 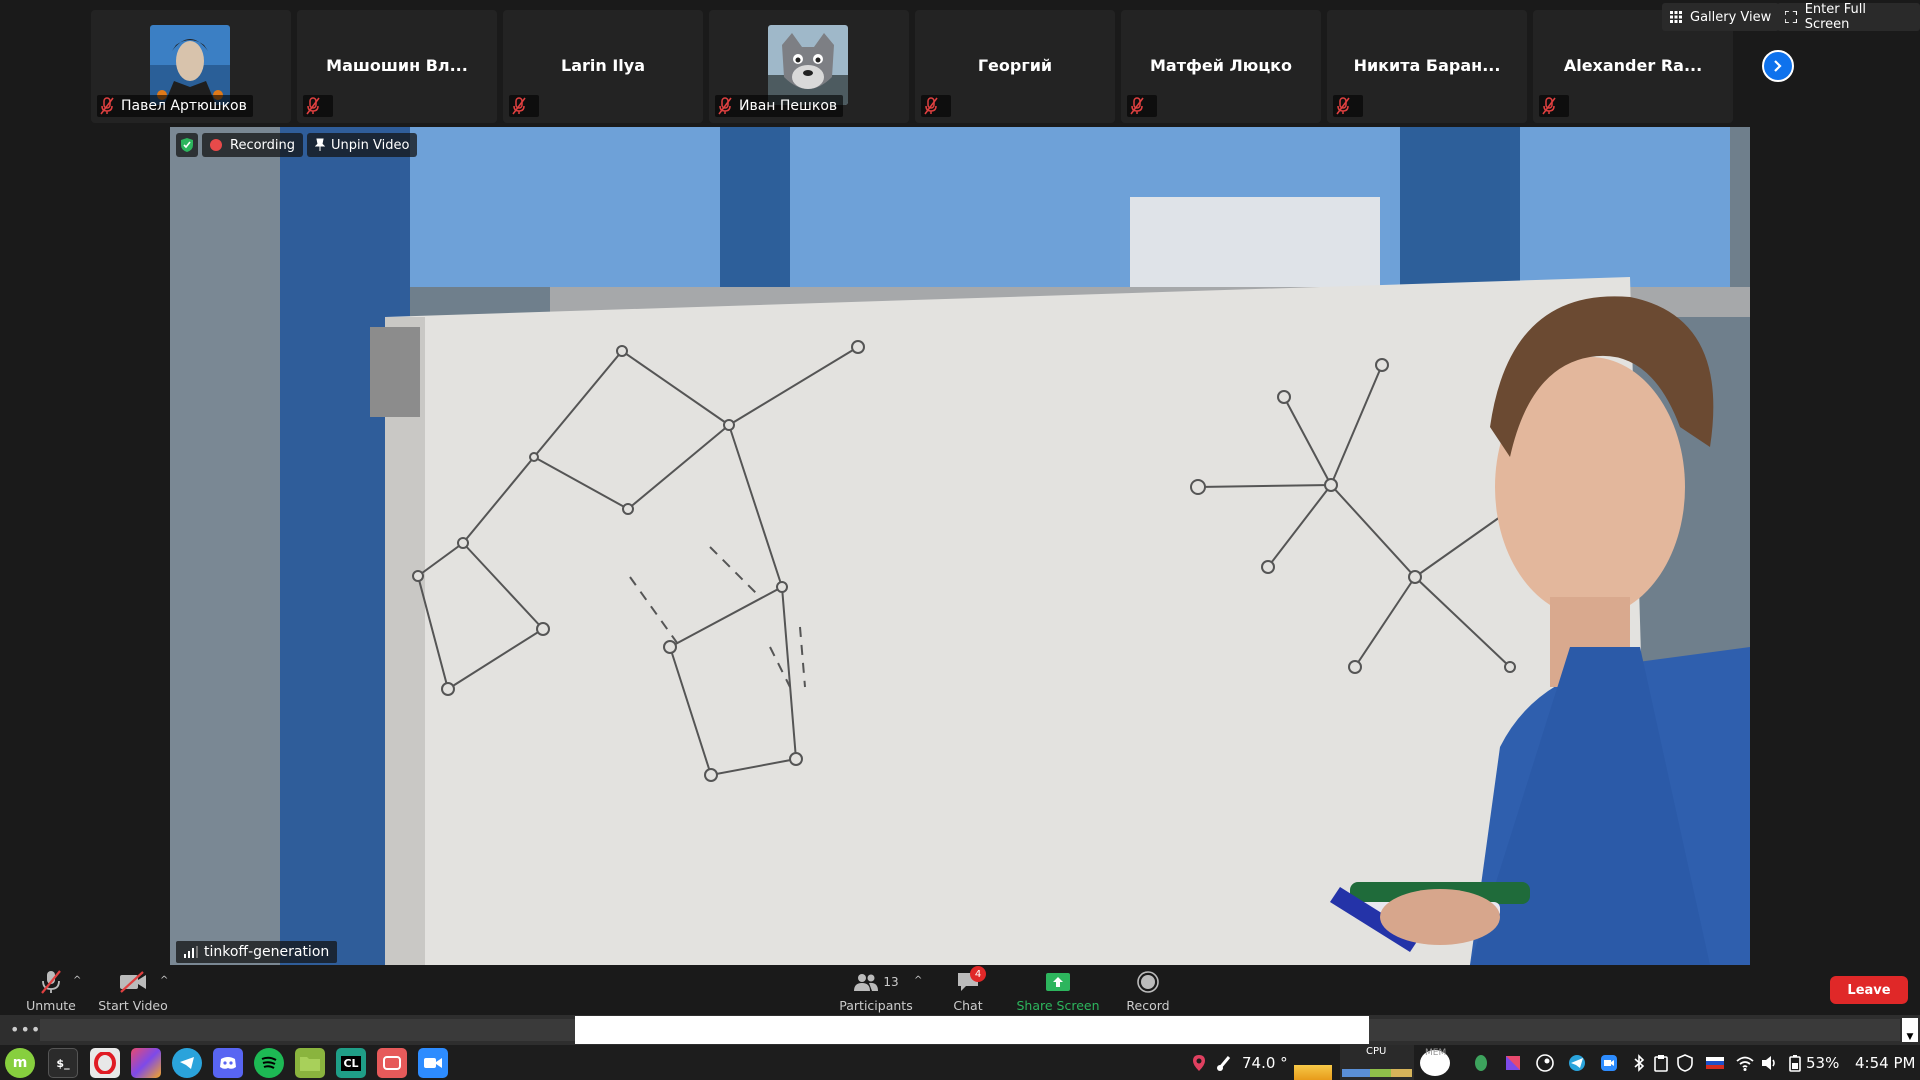 What do you see at coordinates (972, 1030) in the screenshot?
I see `scroll-thumb` at bounding box center [972, 1030].